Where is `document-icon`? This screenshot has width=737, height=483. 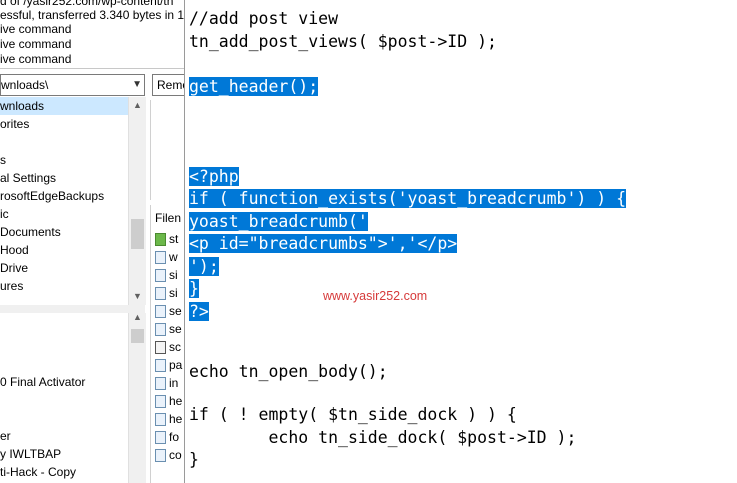
document-icon is located at coordinates (160, 348).